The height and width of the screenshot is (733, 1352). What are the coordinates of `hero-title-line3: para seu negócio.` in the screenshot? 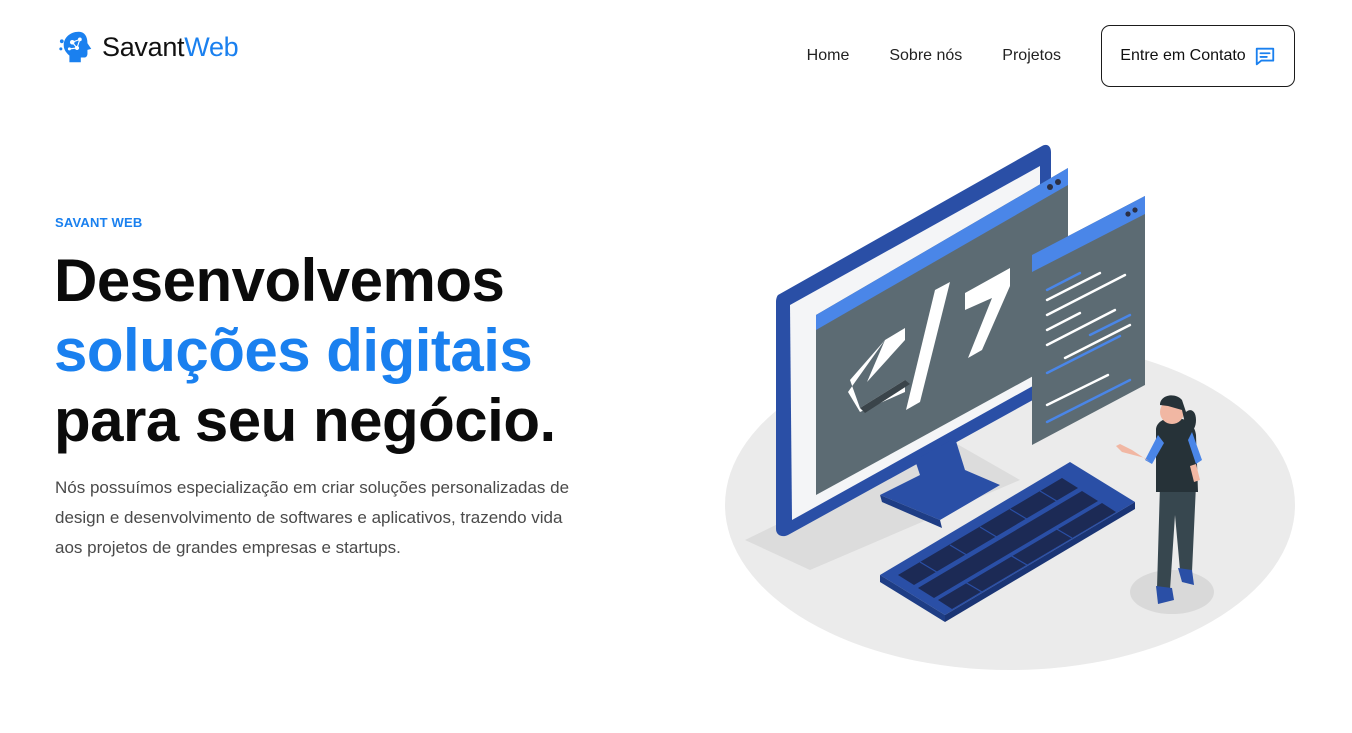 It's located at (305, 420).